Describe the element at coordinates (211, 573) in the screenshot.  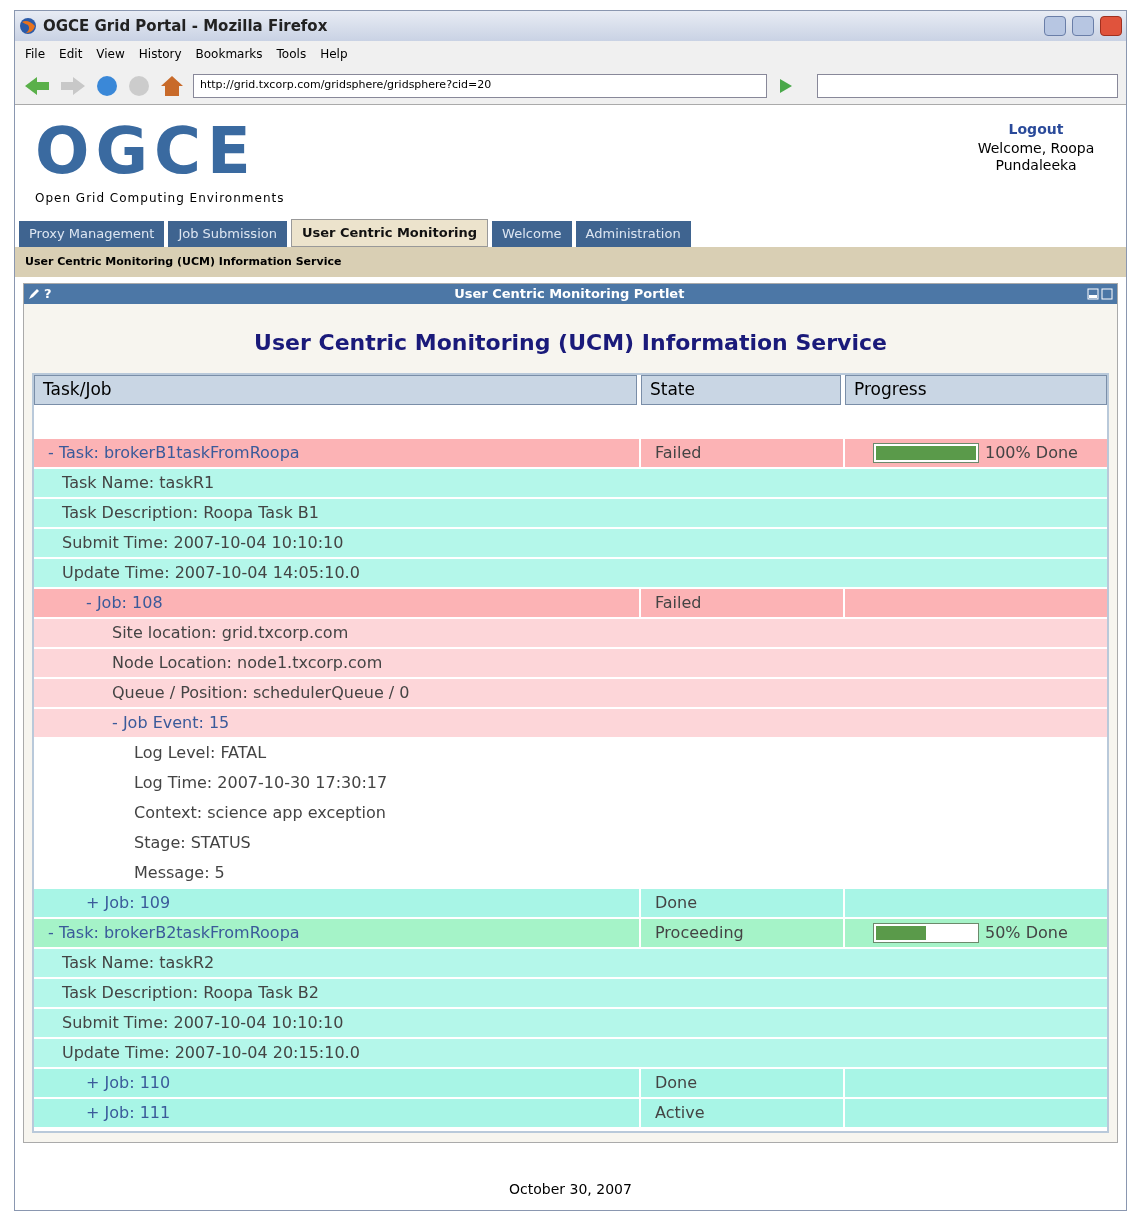
I see `detail-text: Update Time: 2007-10-04 14:05:10.0` at that location.